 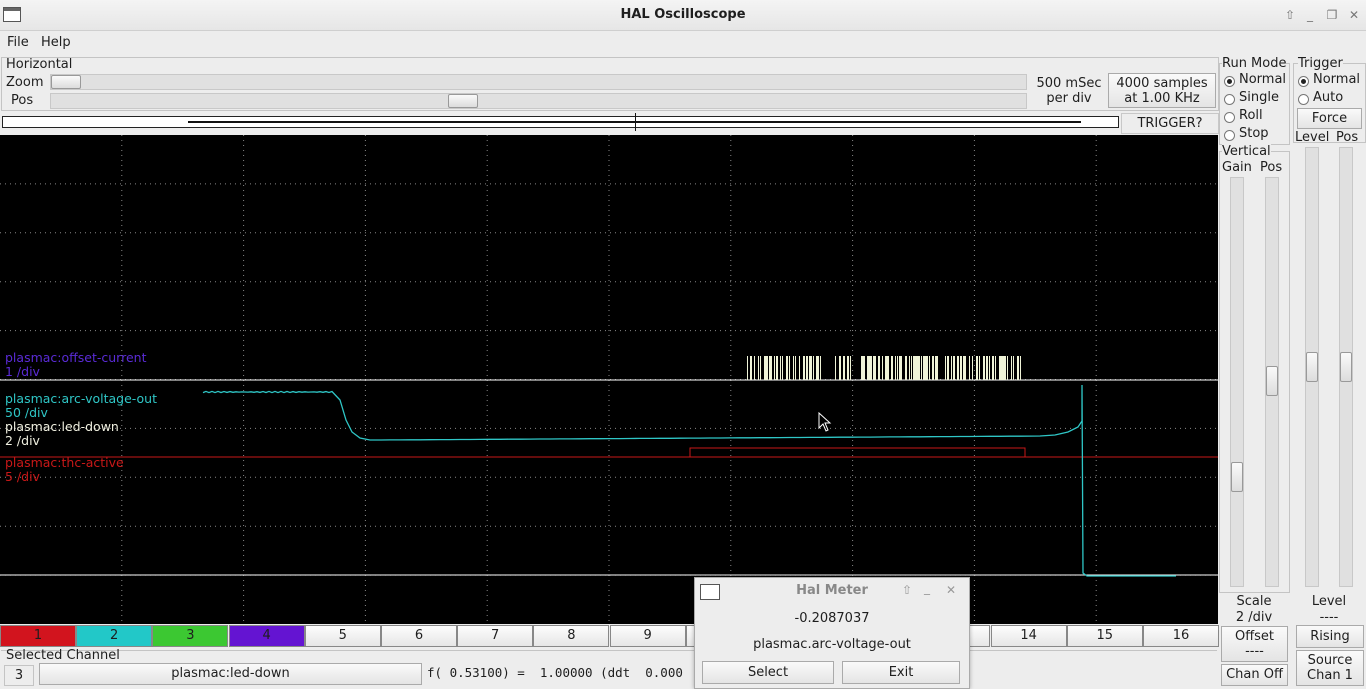 I want to click on minimize-icon: _, so click(x=1310, y=15).